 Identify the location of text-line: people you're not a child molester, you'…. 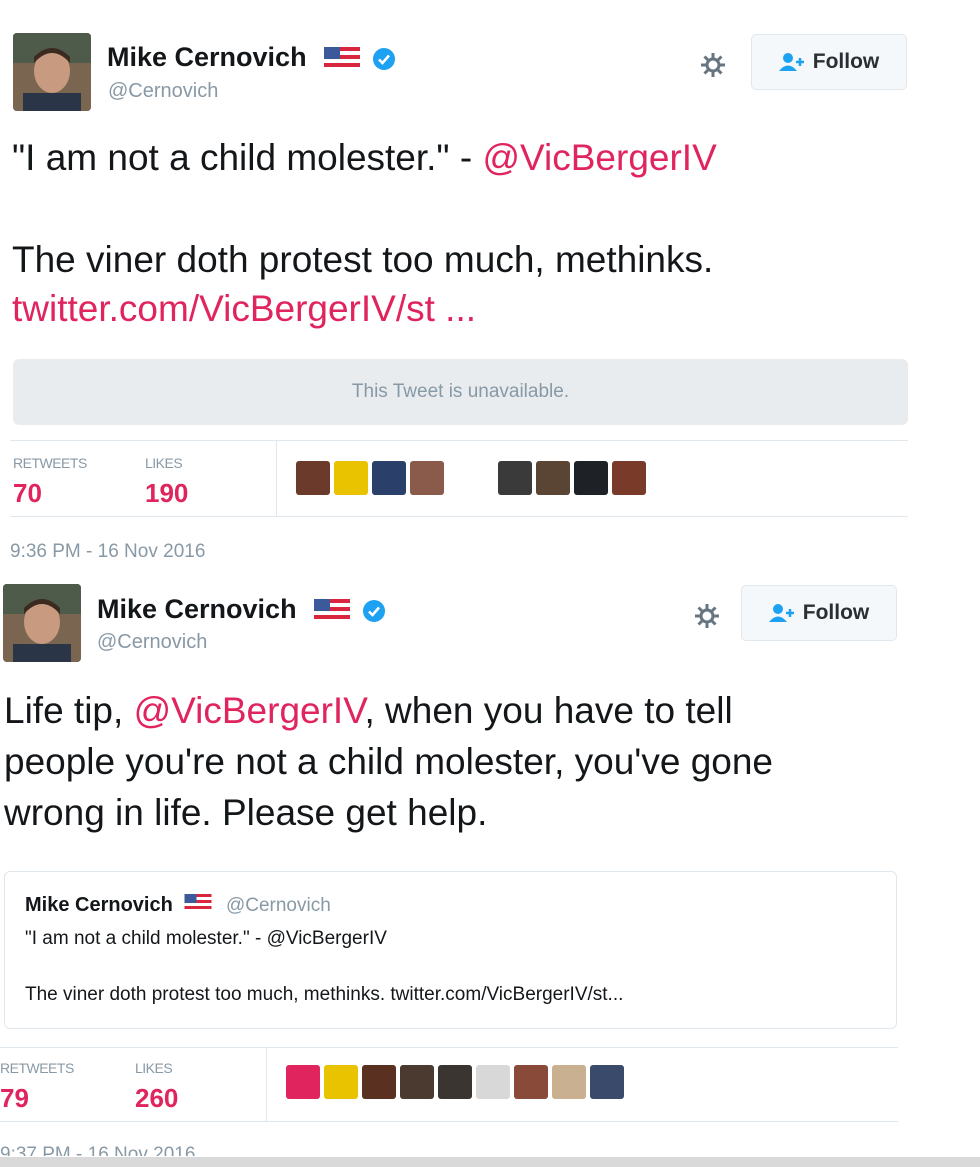
(389, 761).